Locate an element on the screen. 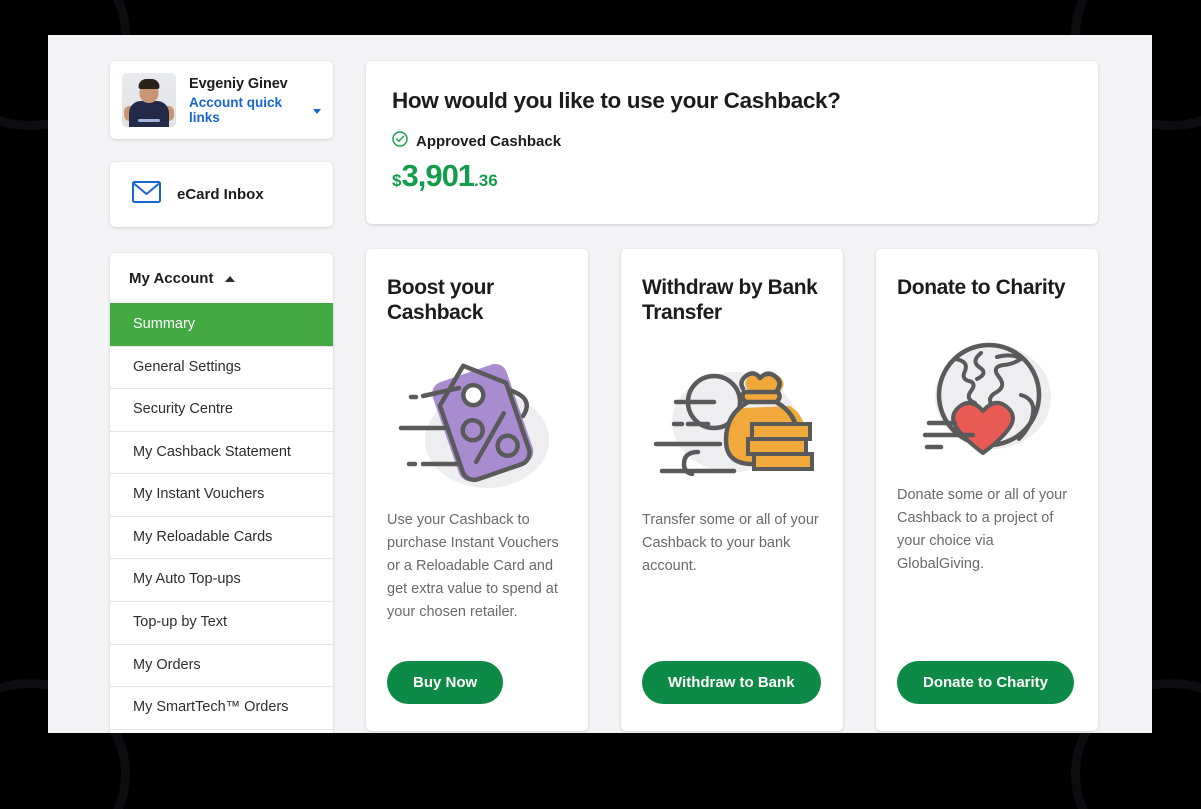  sidebar-item-top-up-by-text: Top-up by Text is located at coordinates (221, 622).